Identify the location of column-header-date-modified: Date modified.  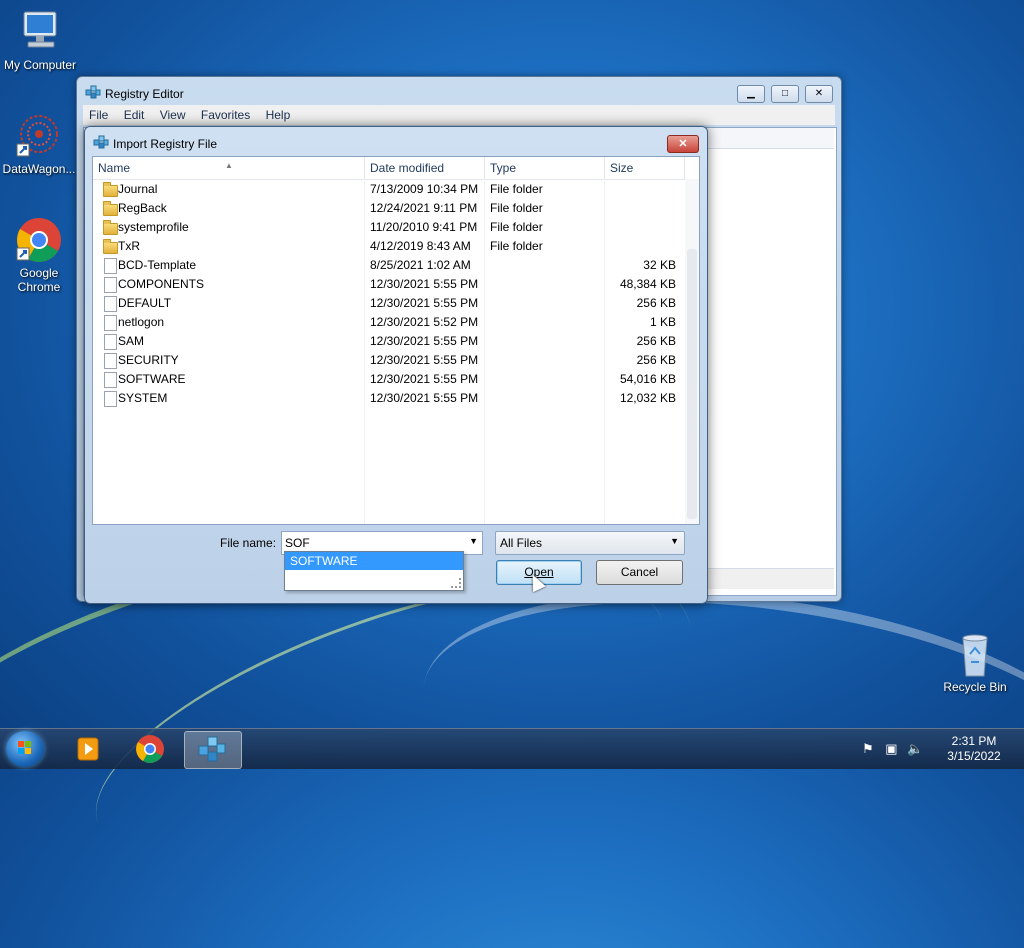
(425, 168).